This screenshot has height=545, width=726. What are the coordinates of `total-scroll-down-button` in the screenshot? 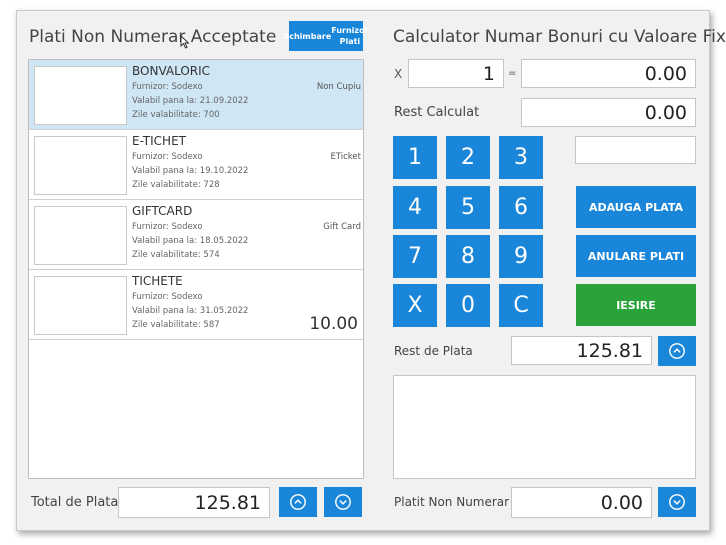 It's located at (343, 502).